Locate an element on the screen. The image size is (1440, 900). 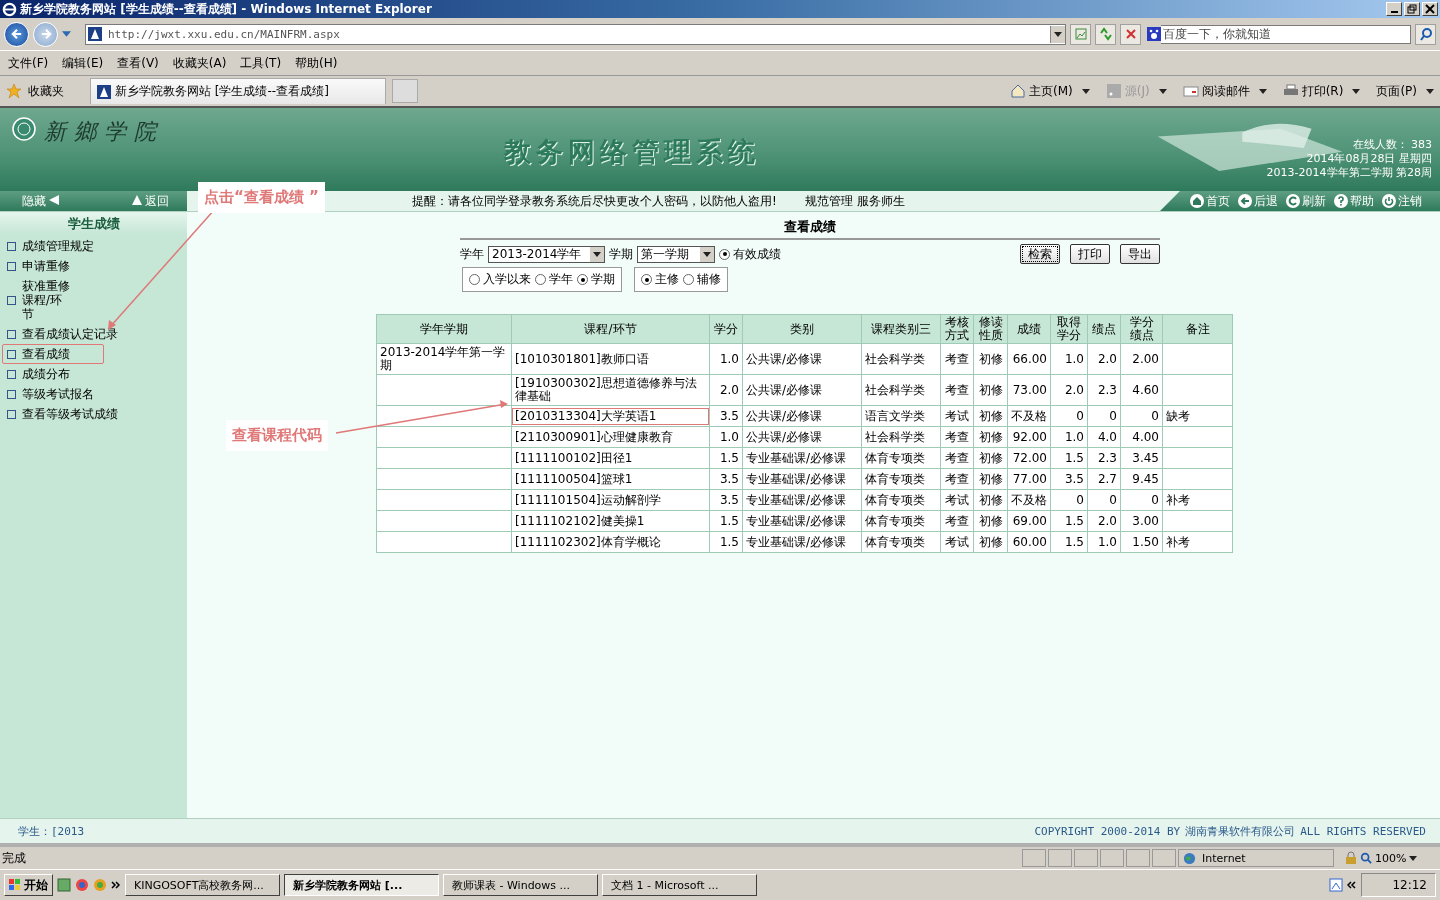
scope-radio: 入学以来 is located at coordinates (500, 279).